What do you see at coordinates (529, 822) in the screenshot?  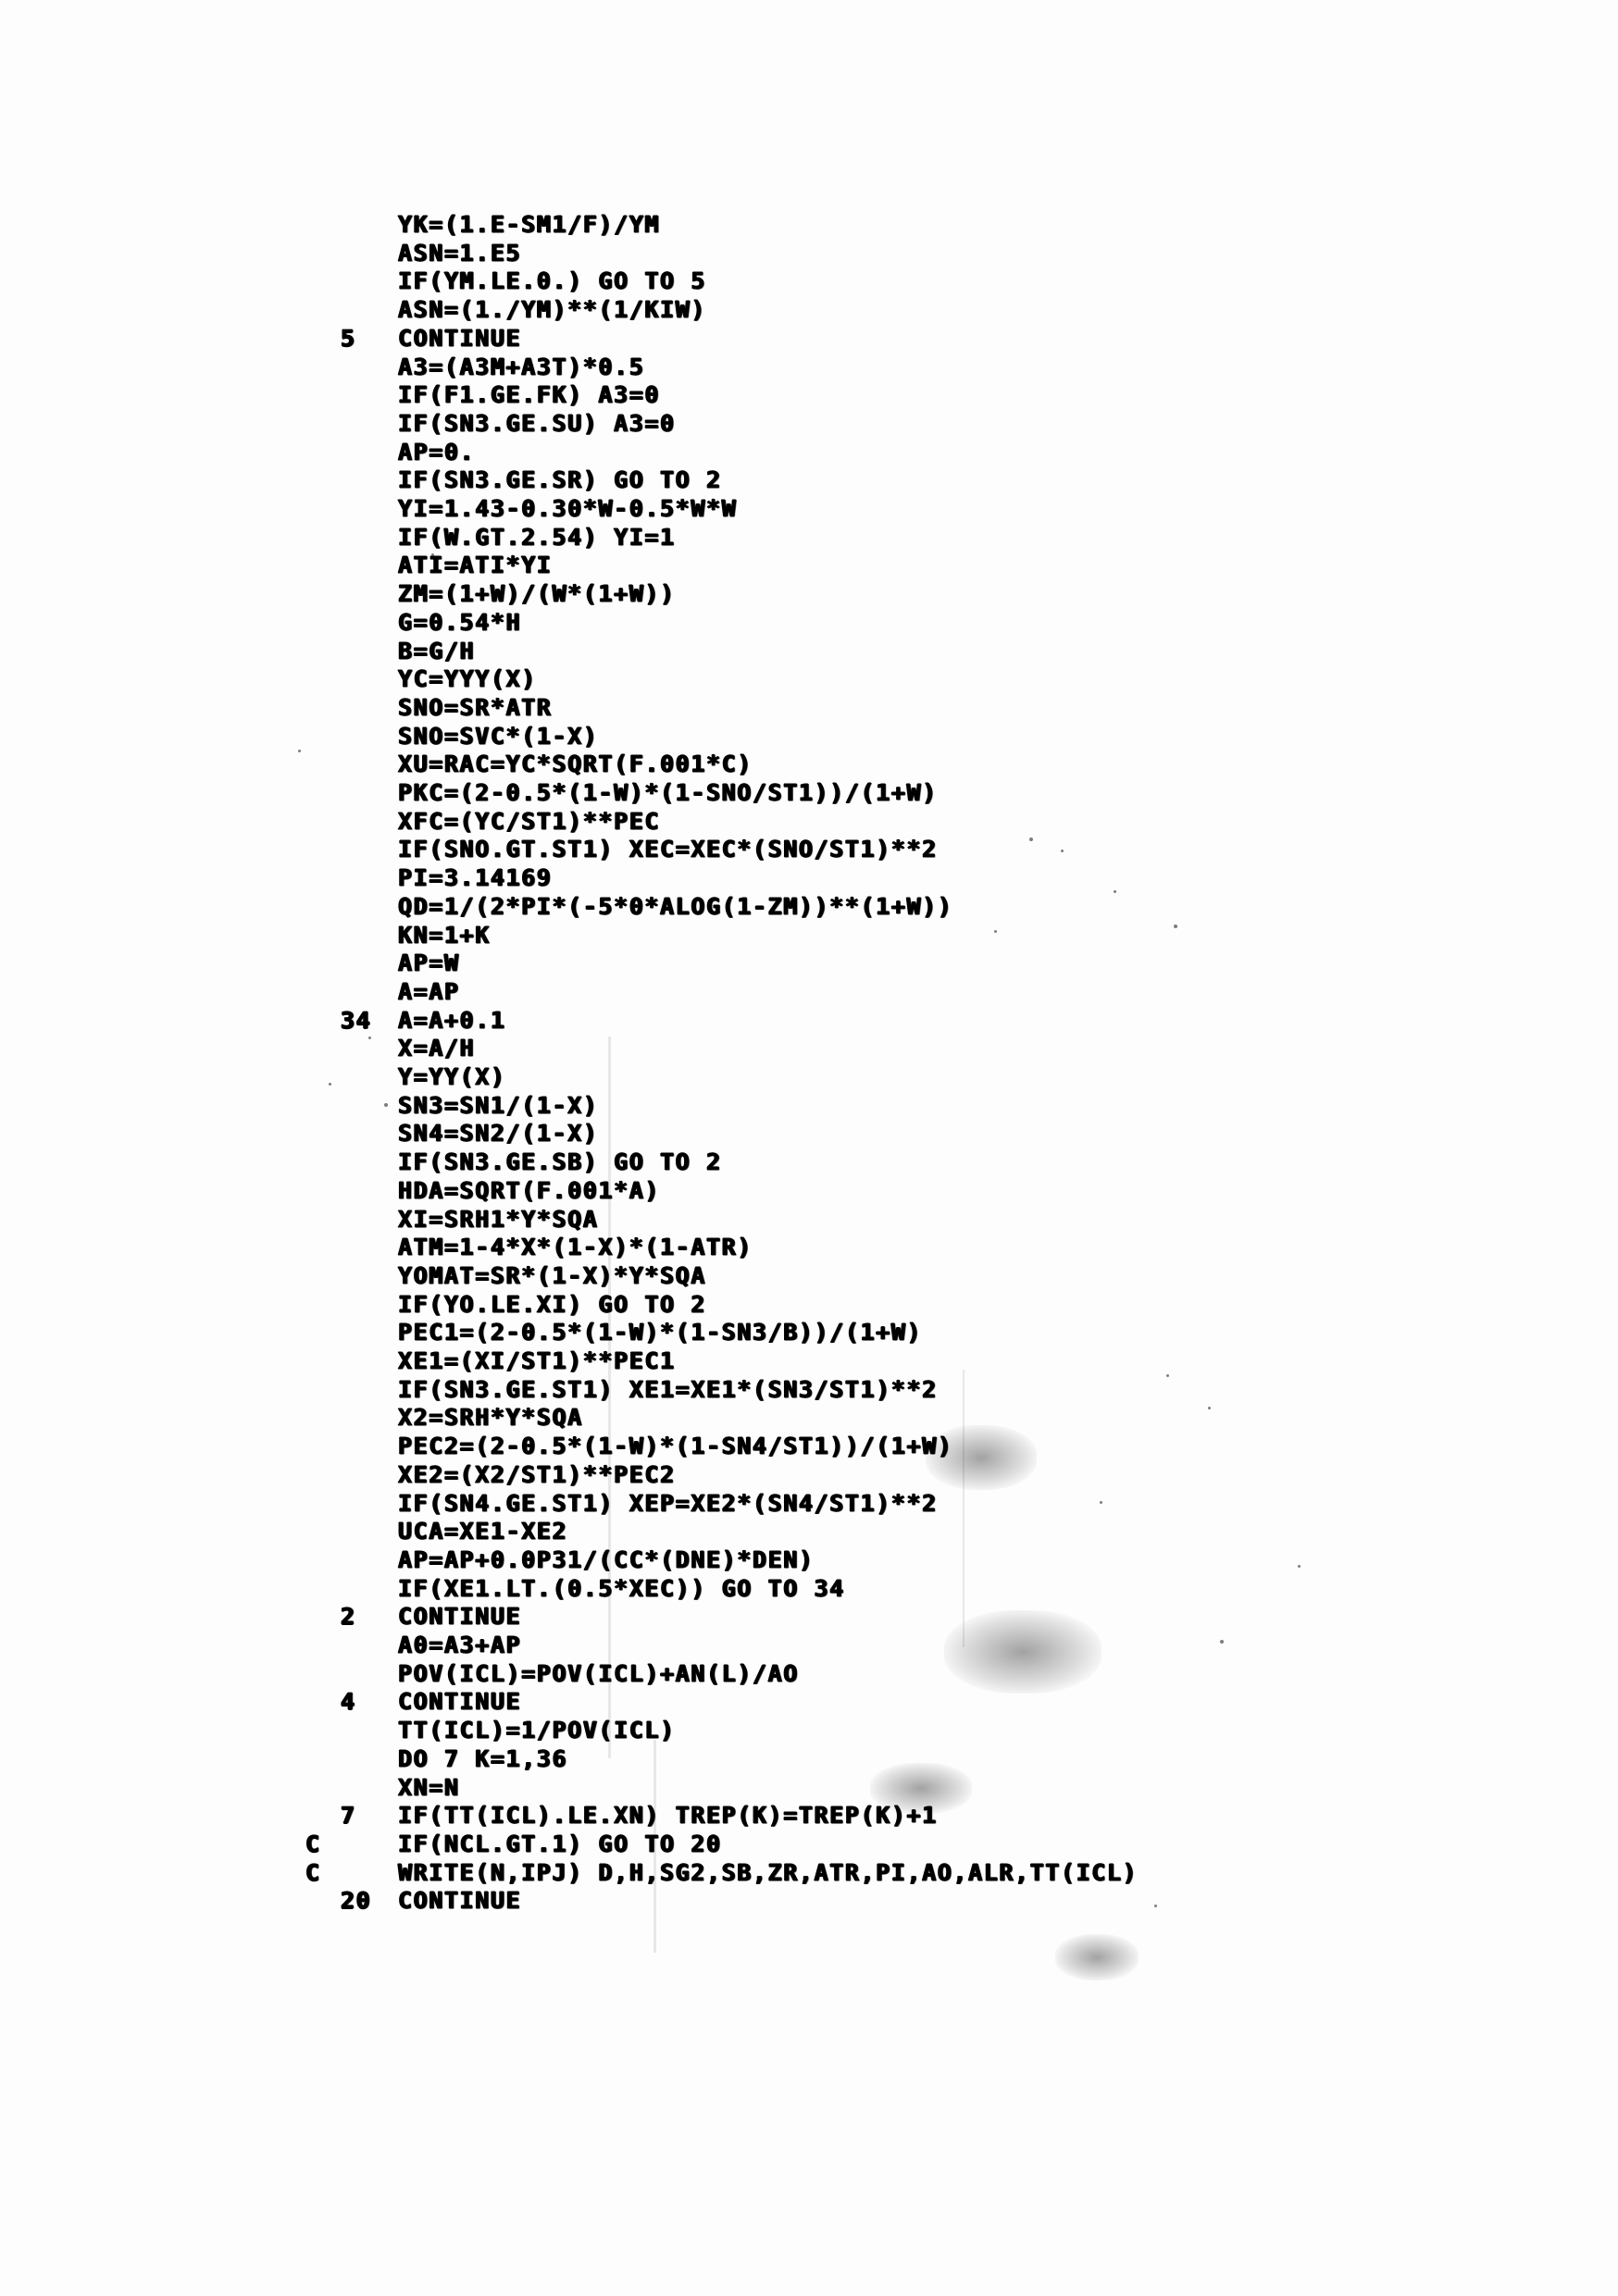 I see `code-line: XFC=(YC/ST1)**PEC` at bounding box center [529, 822].